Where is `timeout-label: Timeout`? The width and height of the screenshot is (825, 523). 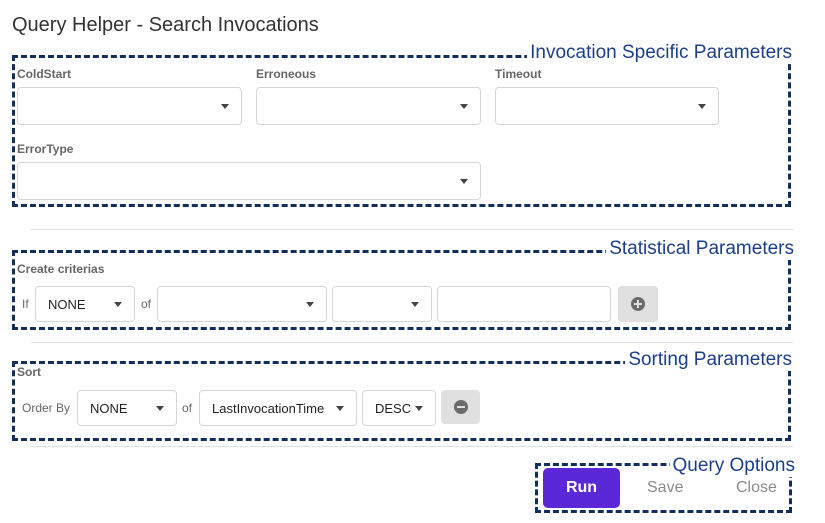
timeout-label: Timeout is located at coordinates (518, 74).